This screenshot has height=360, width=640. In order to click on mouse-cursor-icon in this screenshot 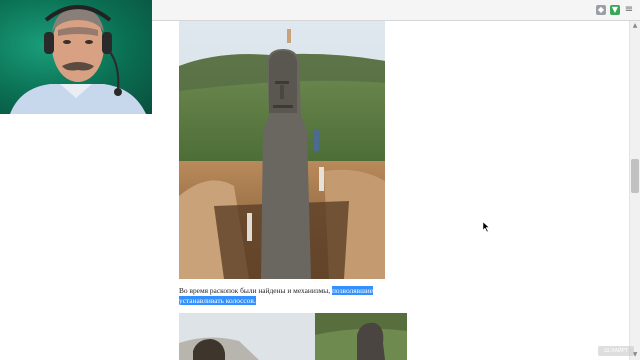, I will do `click(486, 226)`.